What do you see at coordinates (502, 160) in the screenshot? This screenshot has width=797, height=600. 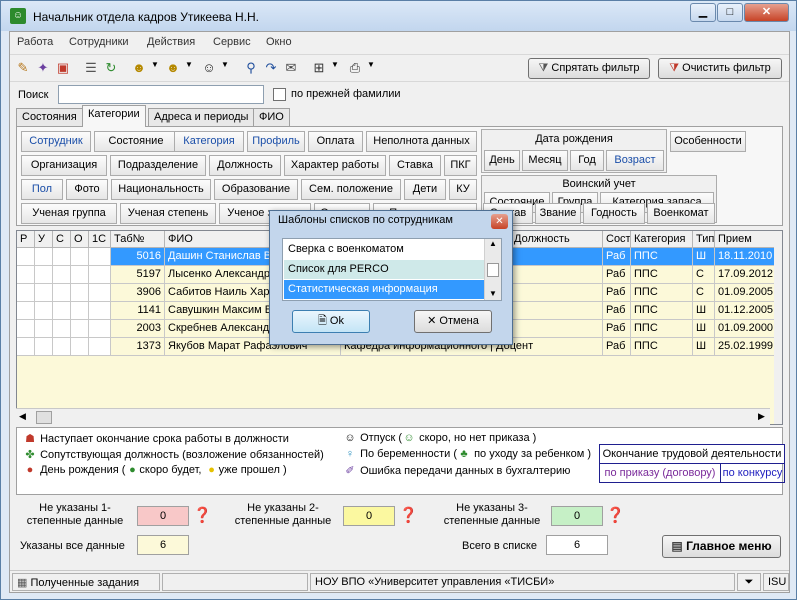 I see `filter-day: День` at bounding box center [502, 160].